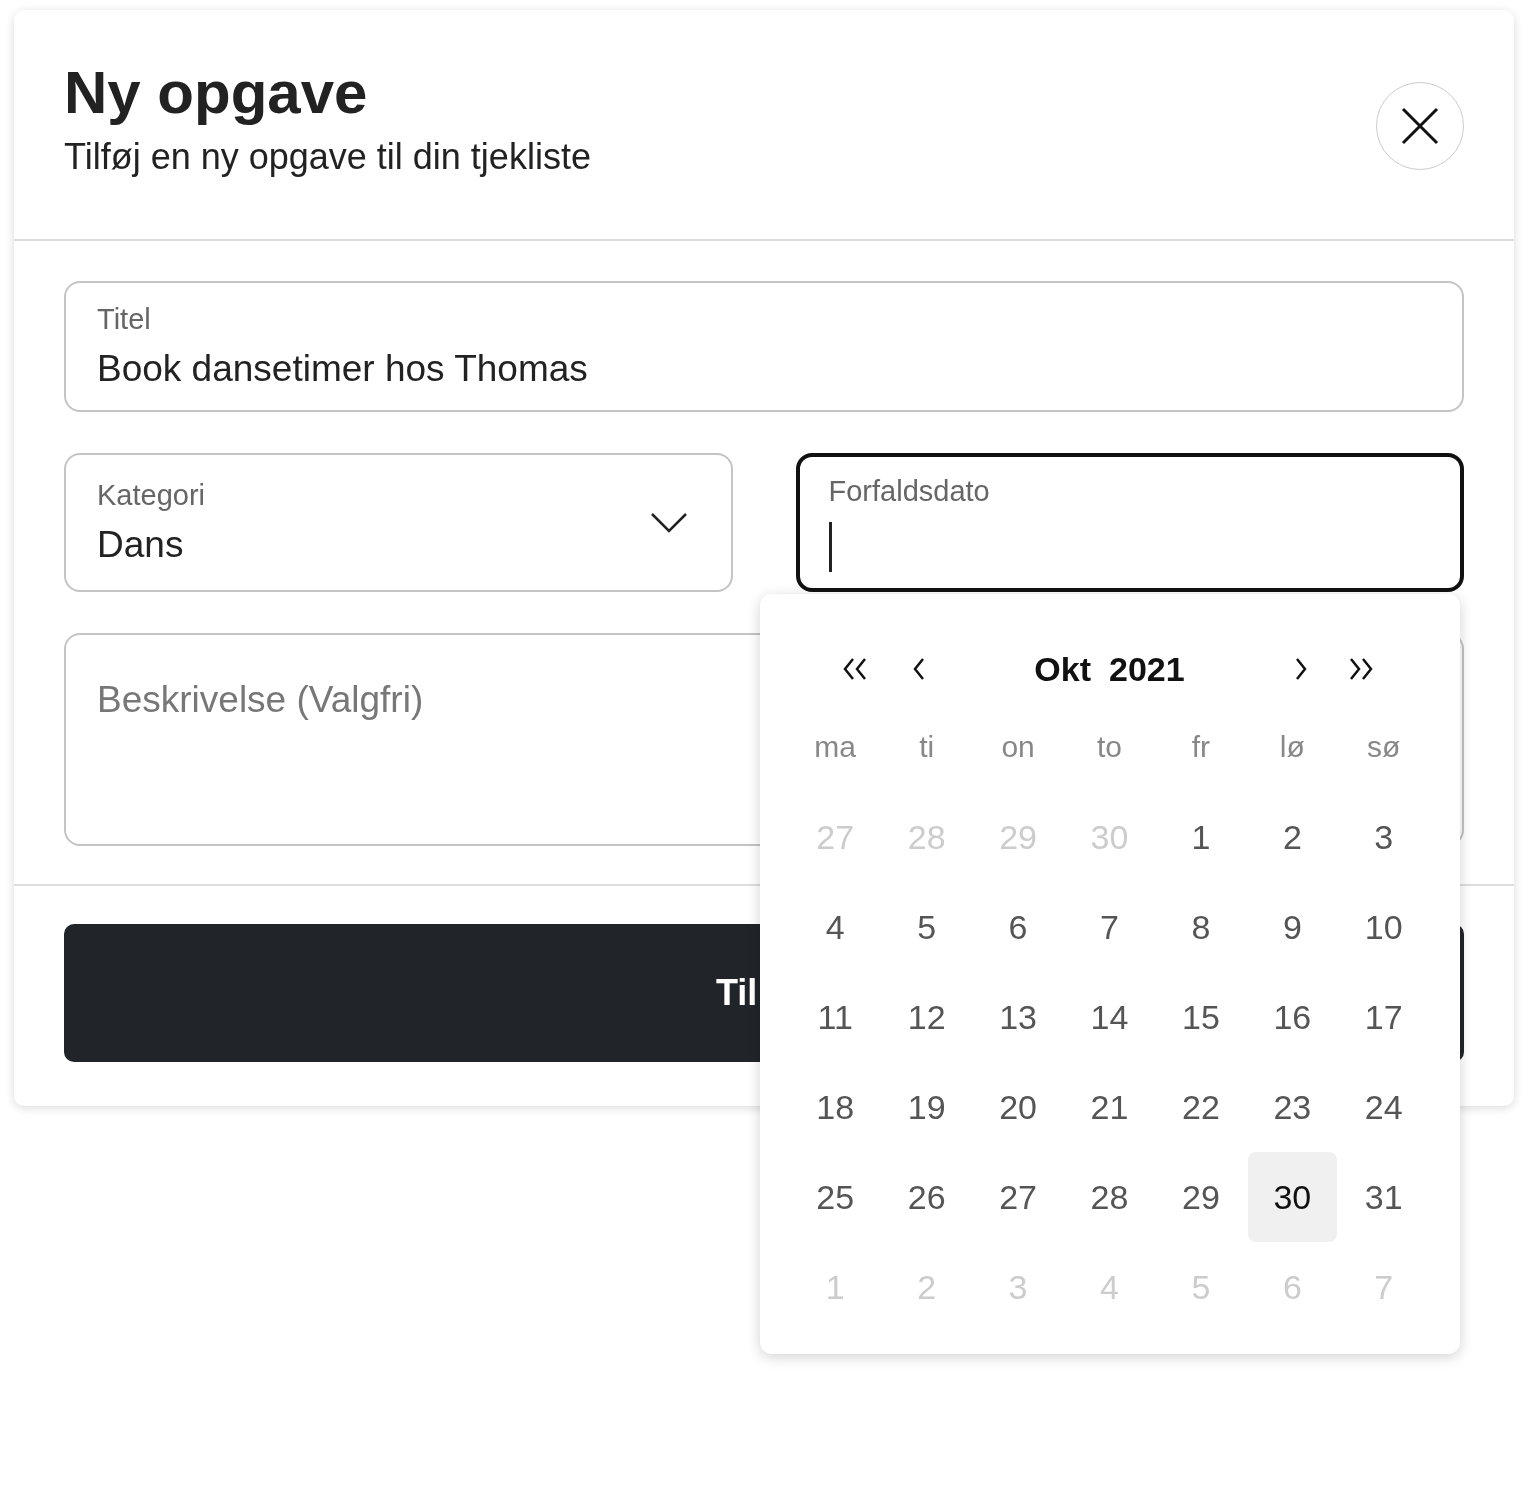 The width and height of the screenshot is (1528, 1493). What do you see at coordinates (124, 319) in the screenshot?
I see `field-label: Titel` at bounding box center [124, 319].